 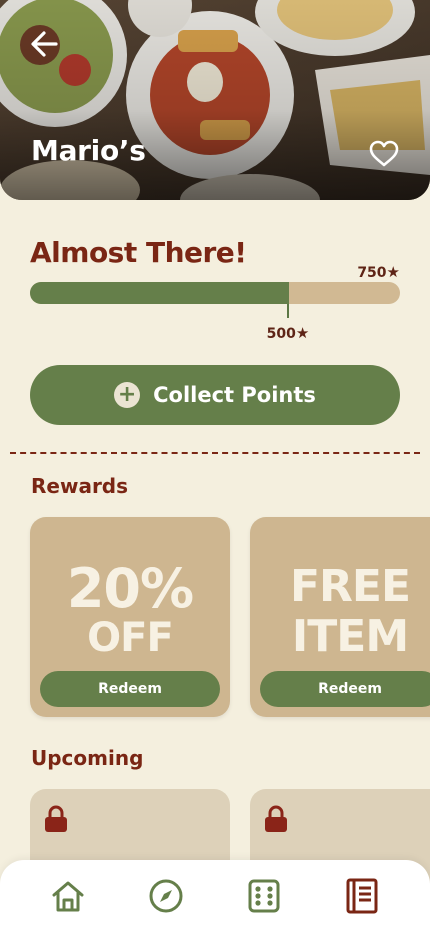 What do you see at coordinates (138, 252) in the screenshot?
I see `progress-title: Almost There!` at bounding box center [138, 252].